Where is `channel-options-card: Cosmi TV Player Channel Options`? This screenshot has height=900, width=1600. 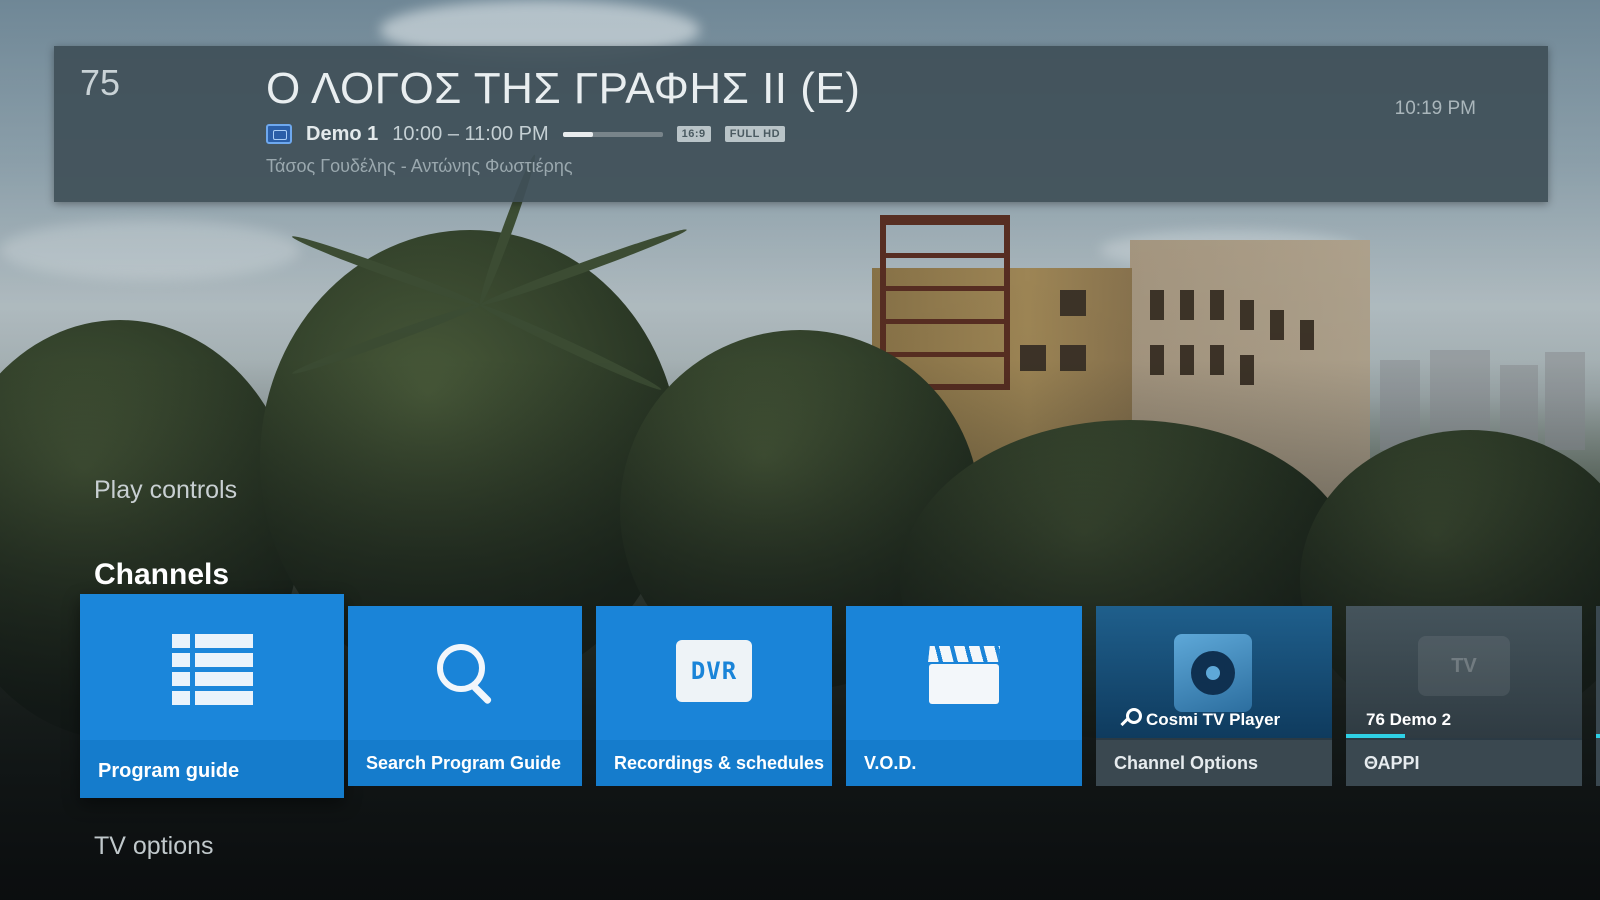
channel-options-card: Cosmi TV Player Channel Options is located at coordinates (1214, 696).